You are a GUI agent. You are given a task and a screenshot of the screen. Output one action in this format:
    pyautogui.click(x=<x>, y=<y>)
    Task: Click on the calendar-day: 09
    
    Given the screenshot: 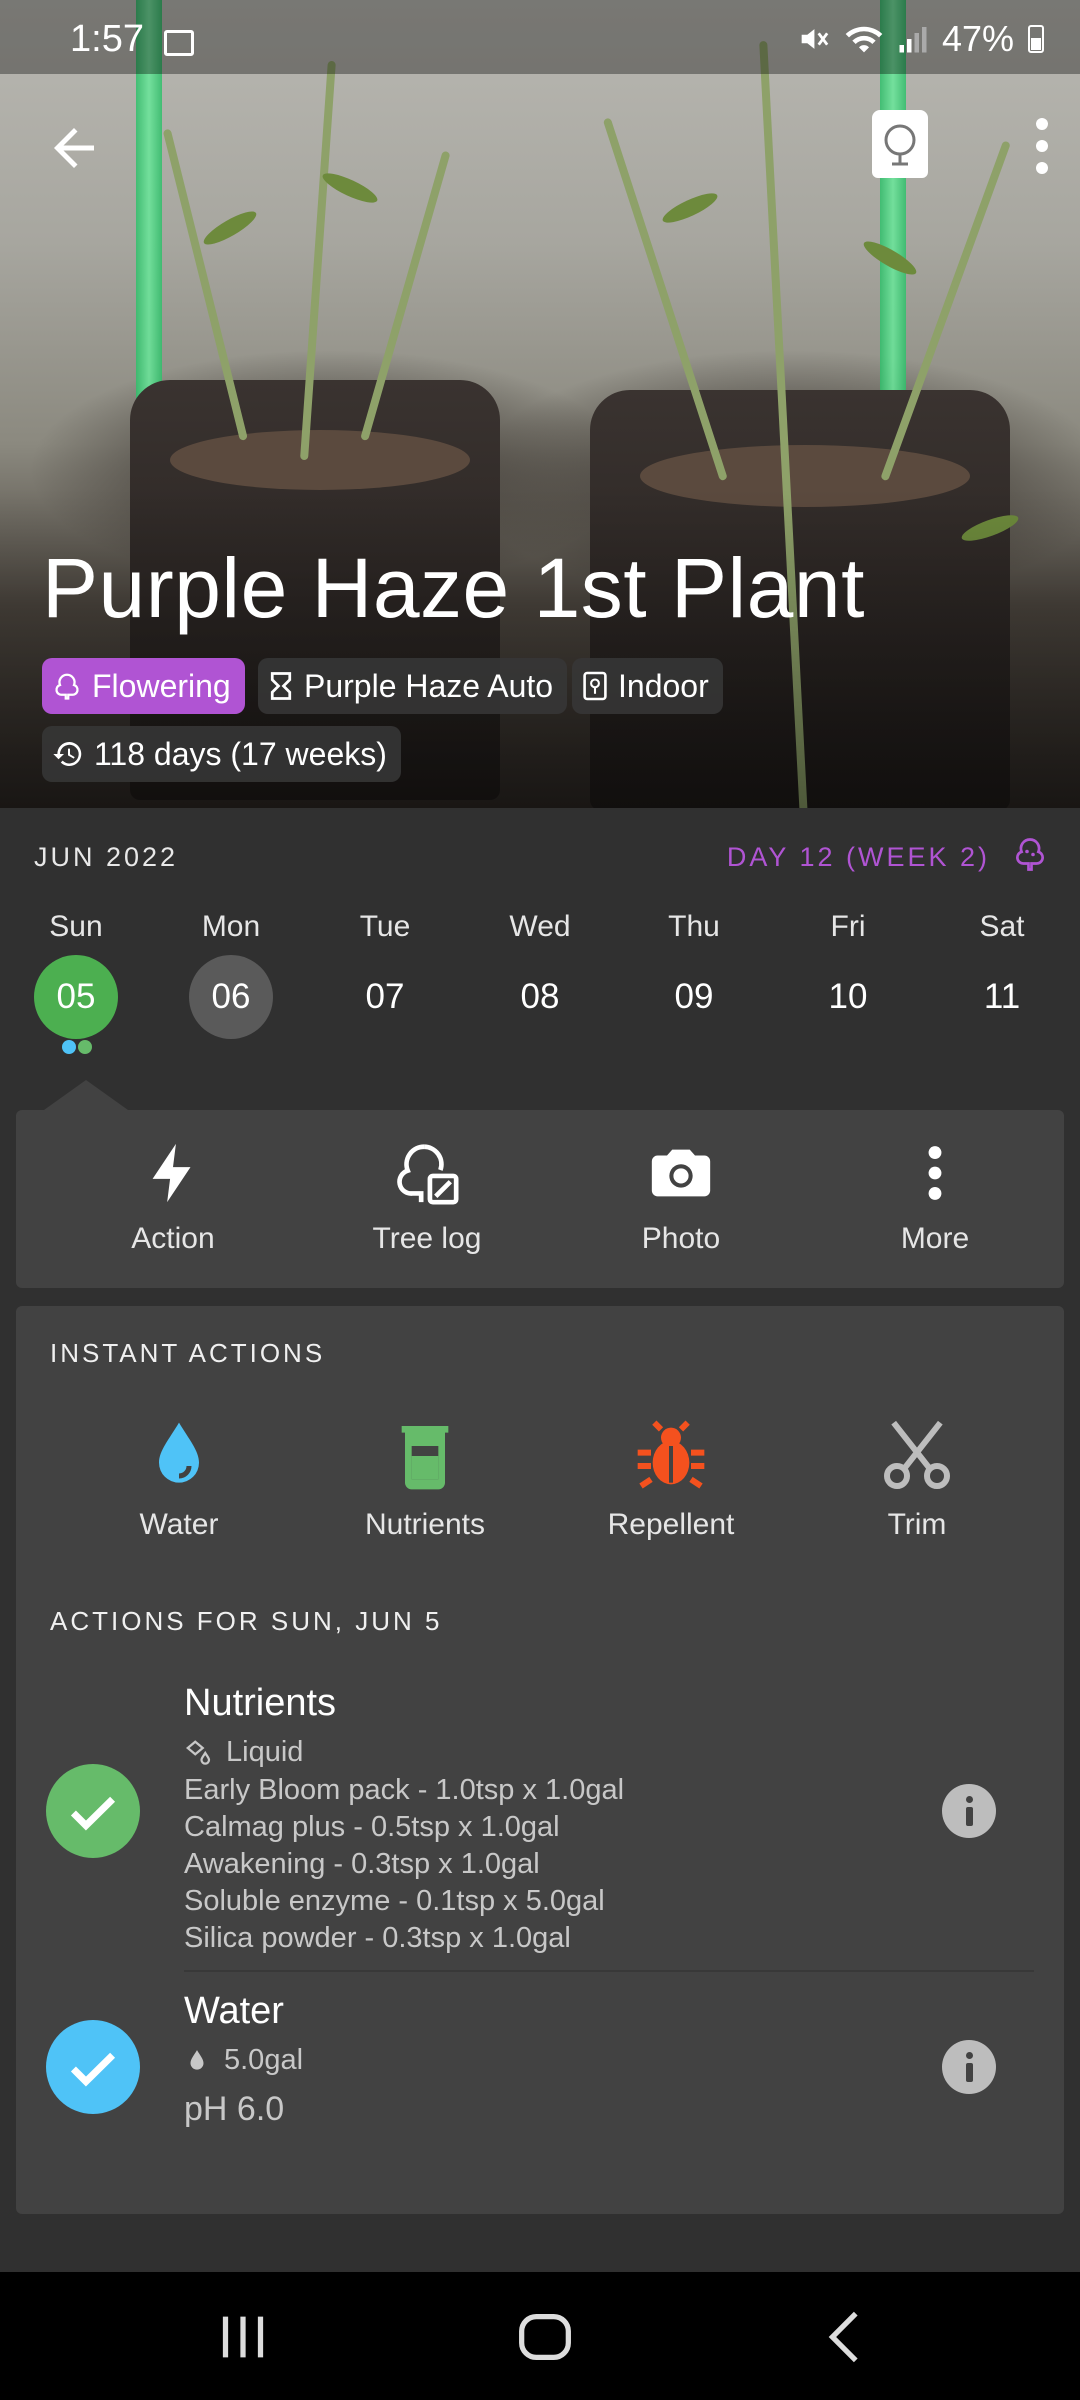 What is the action you would take?
    pyautogui.click(x=694, y=997)
    